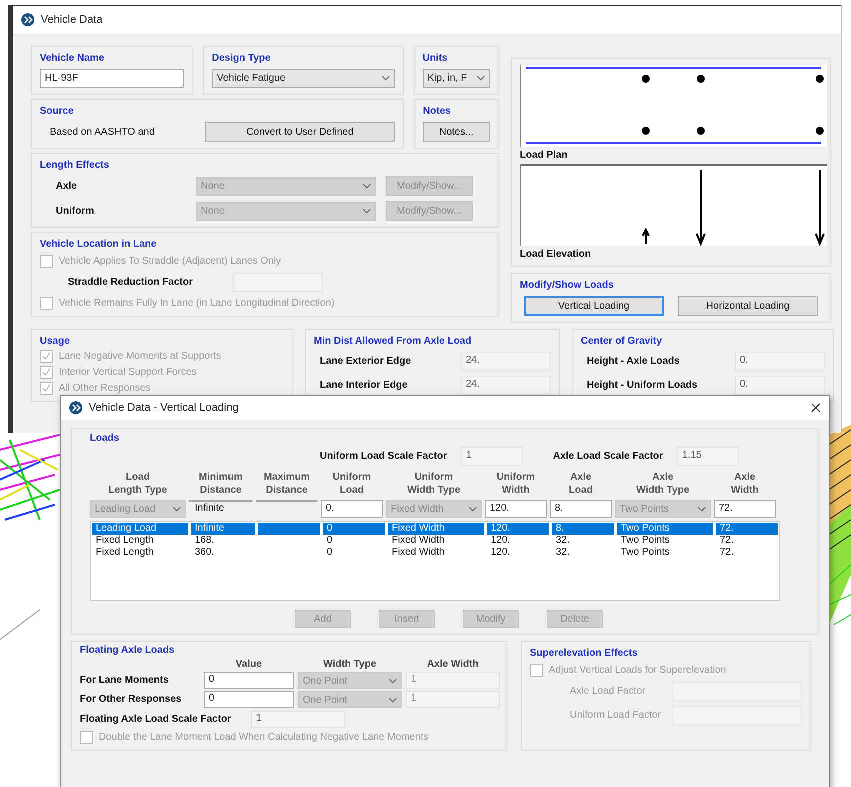 The image size is (851, 787). I want to click on units-dropdown: Kip, in, F, so click(456, 78).